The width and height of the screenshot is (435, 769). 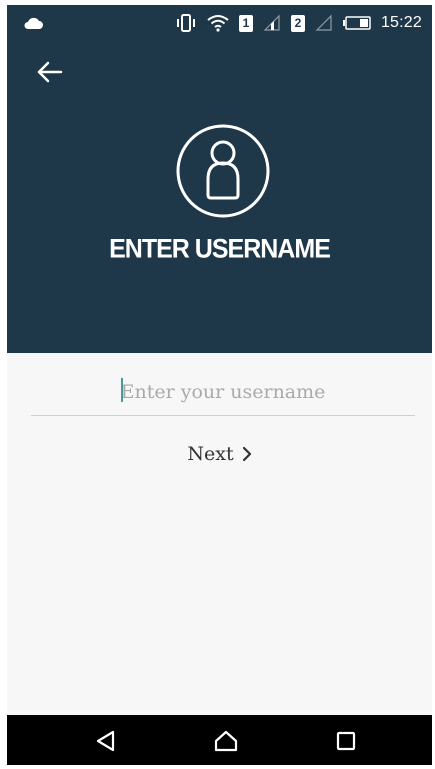 I want to click on wifi-icon, so click(x=218, y=23).